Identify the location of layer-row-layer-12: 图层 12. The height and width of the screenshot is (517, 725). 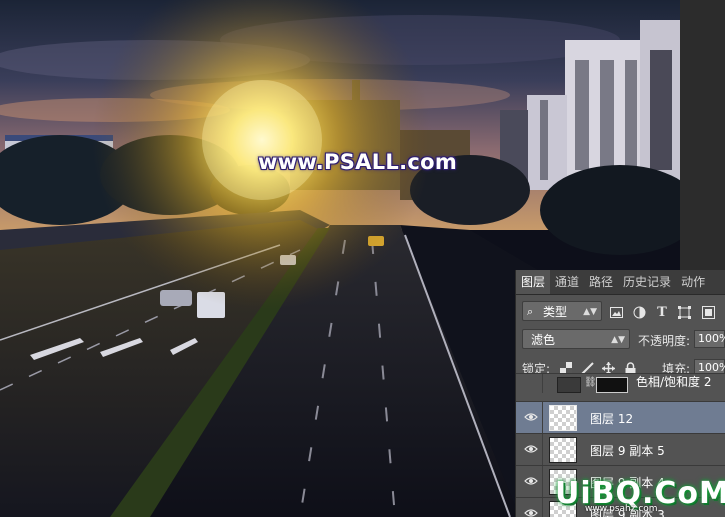
(620, 417).